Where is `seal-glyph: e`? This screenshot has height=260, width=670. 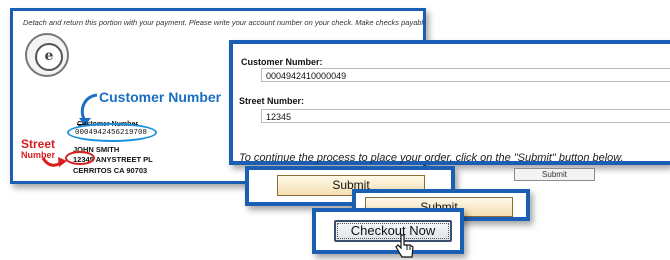
seal-glyph: e is located at coordinates (49, 56).